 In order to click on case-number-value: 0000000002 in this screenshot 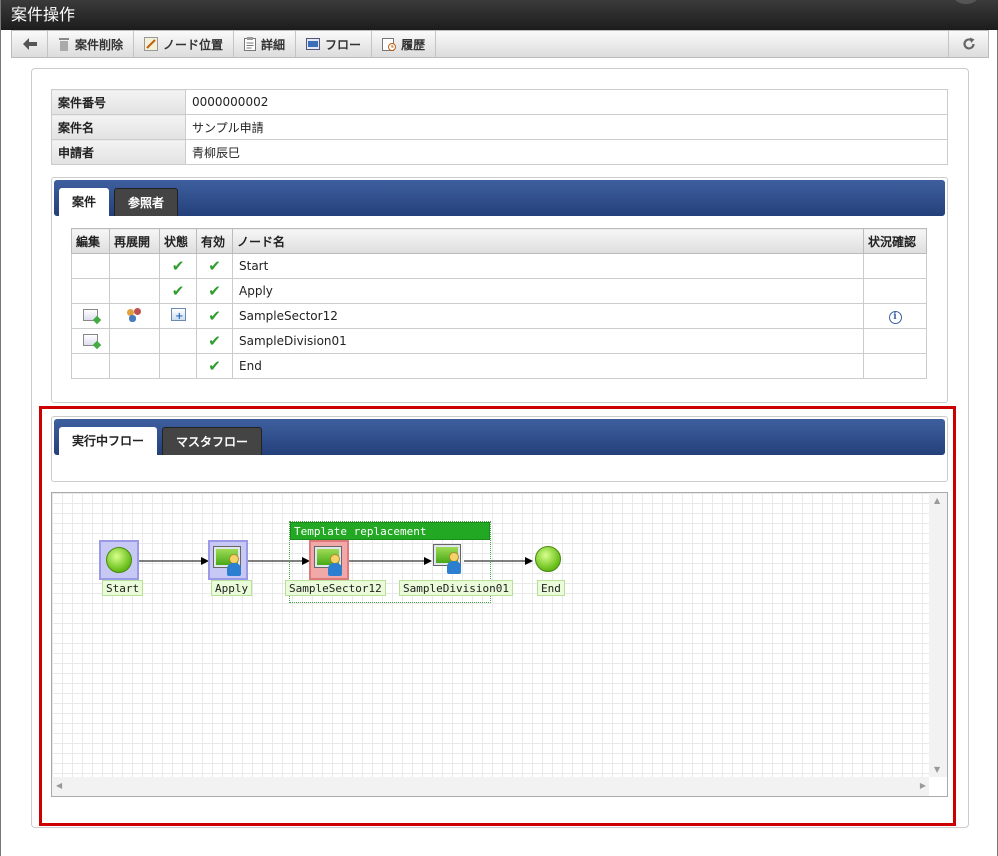, I will do `click(566, 102)`.